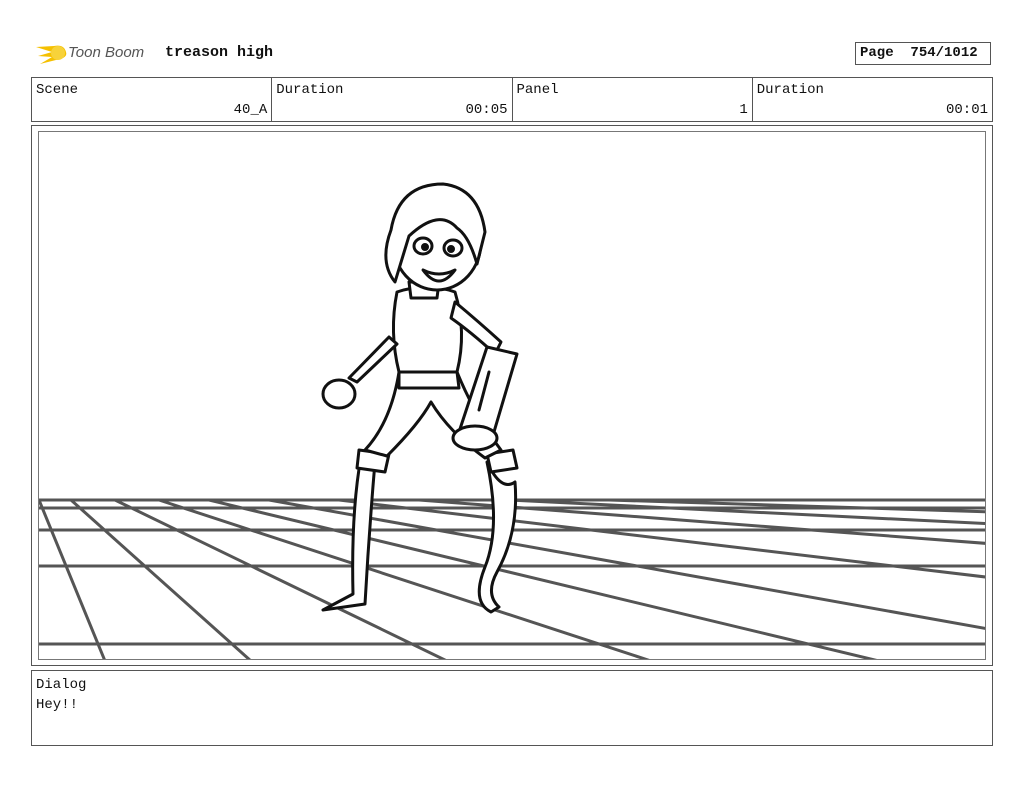  What do you see at coordinates (250, 110) in the screenshot?
I see `scene-value: 40_A` at bounding box center [250, 110].